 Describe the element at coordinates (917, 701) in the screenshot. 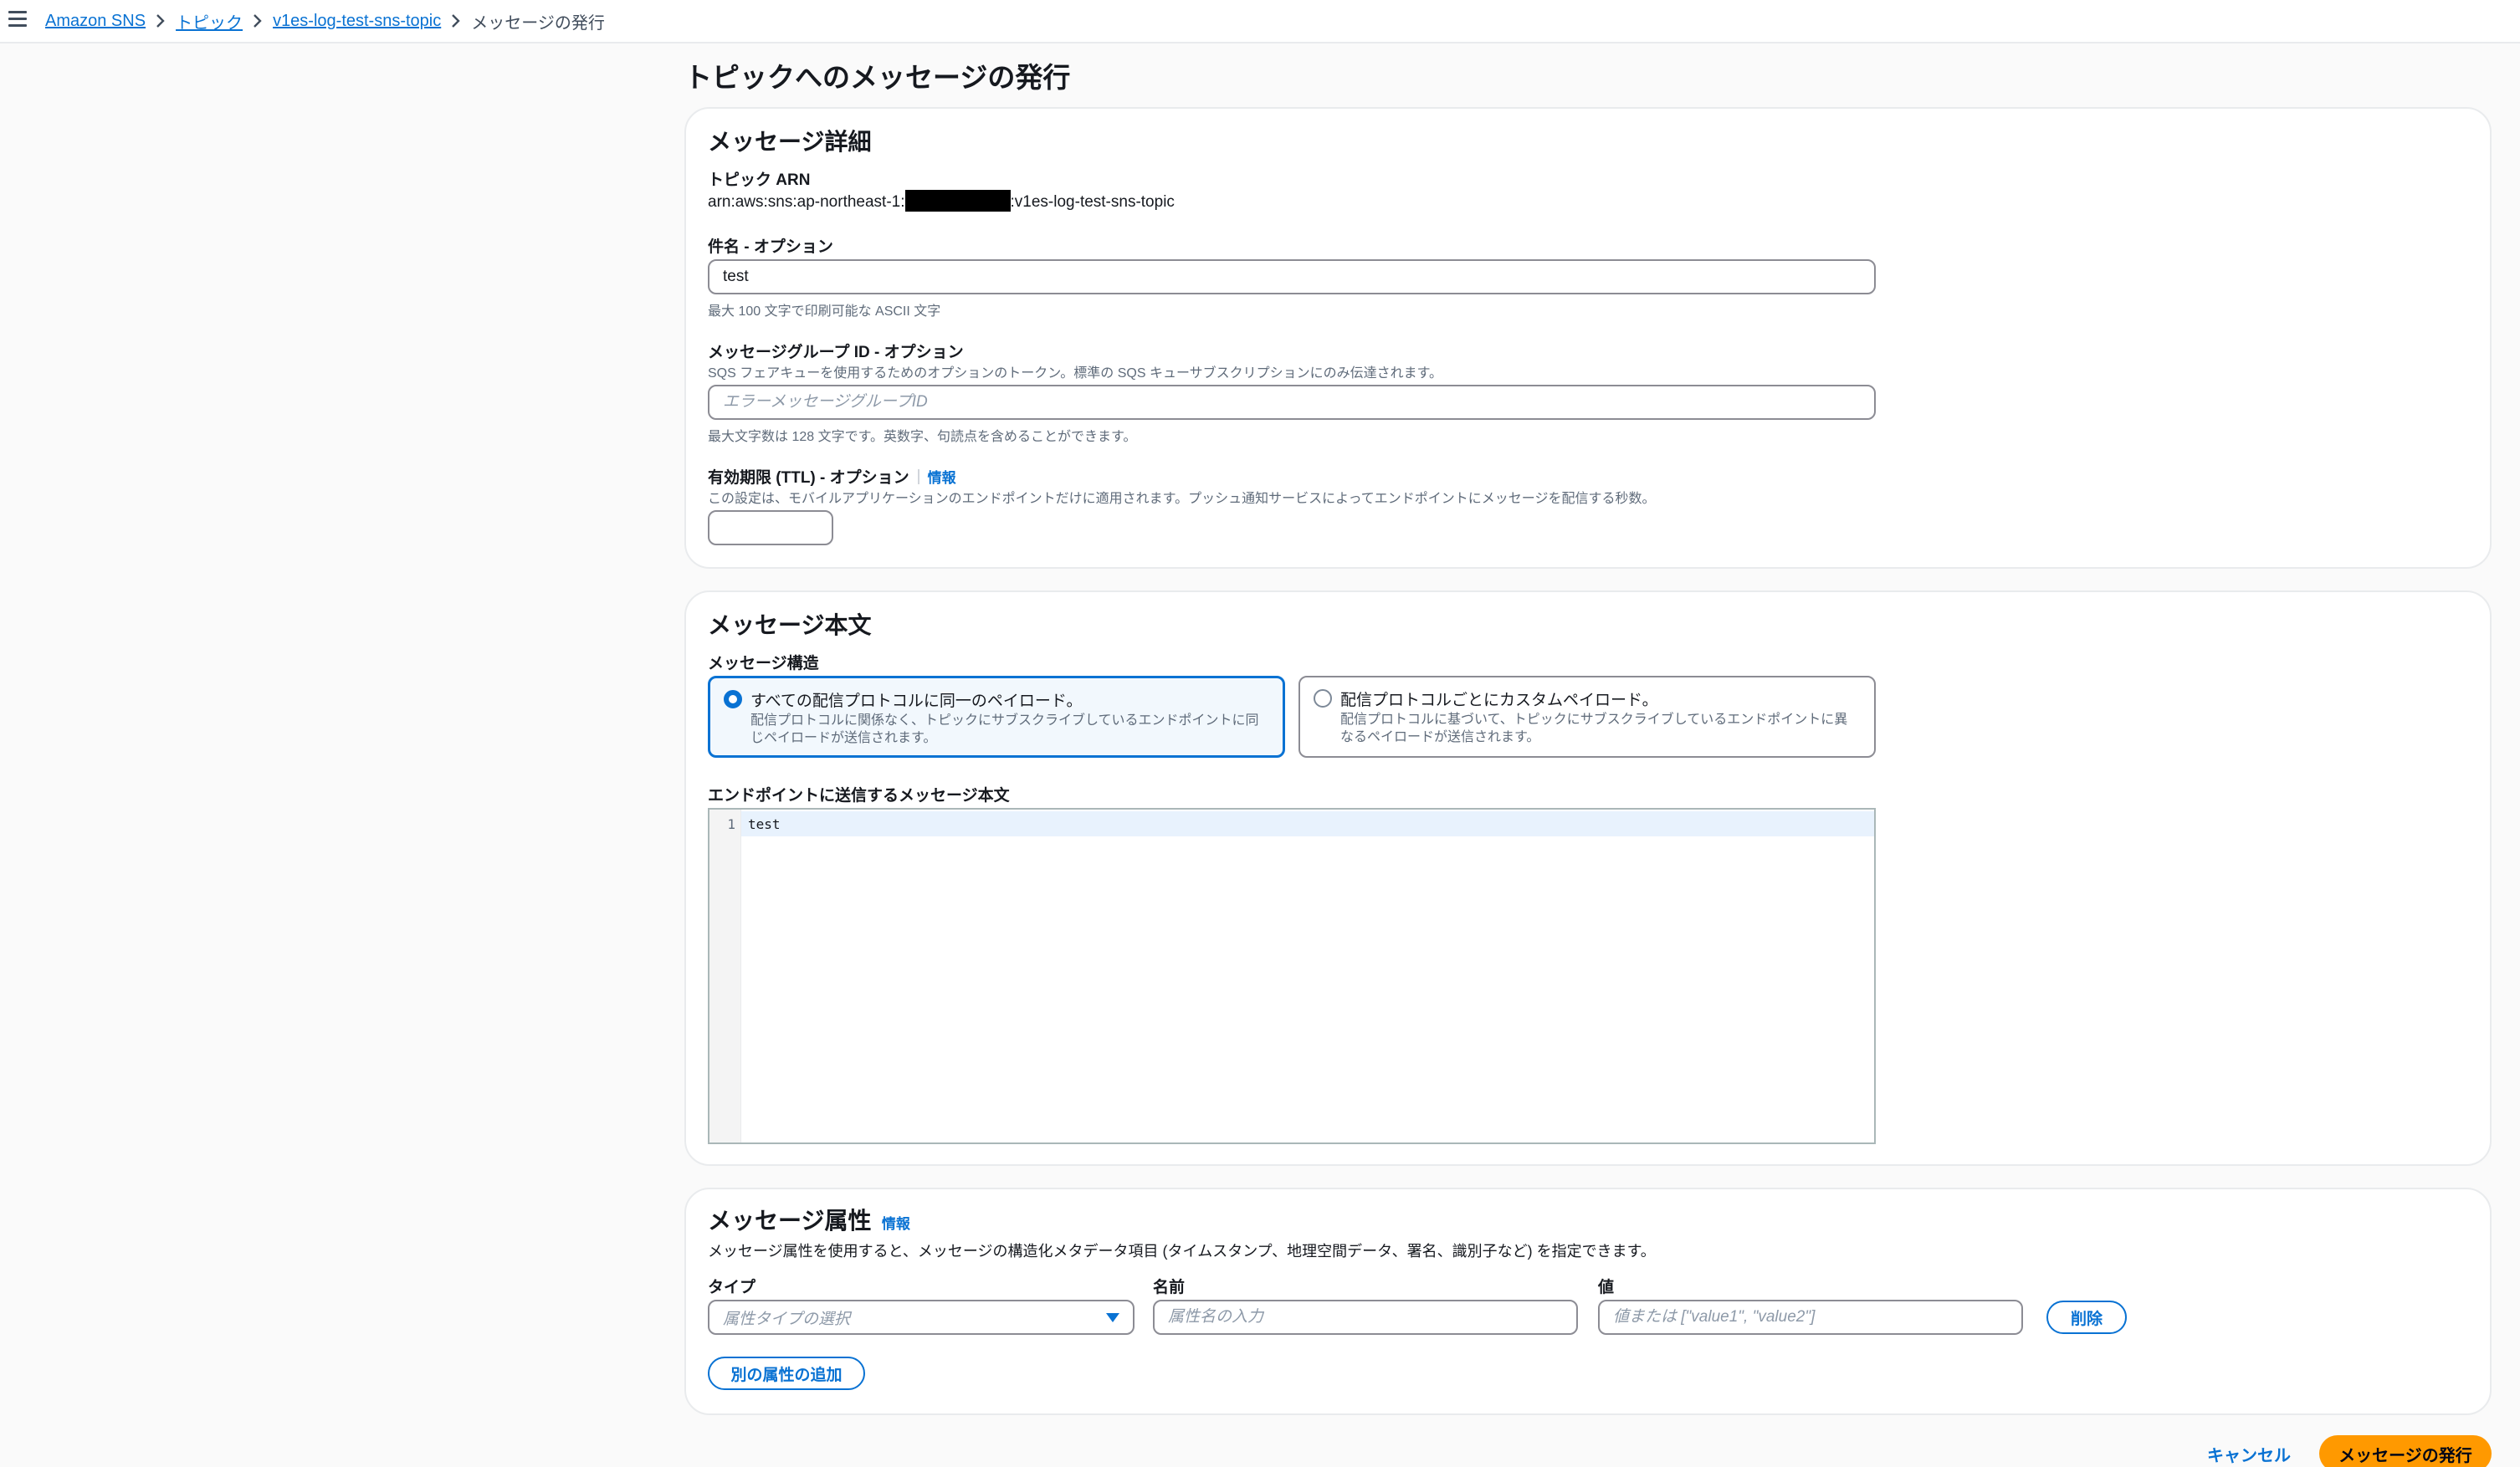

I see `identical-payload-title: すべての配信プロトコルに同一のペイロード。` at that location.